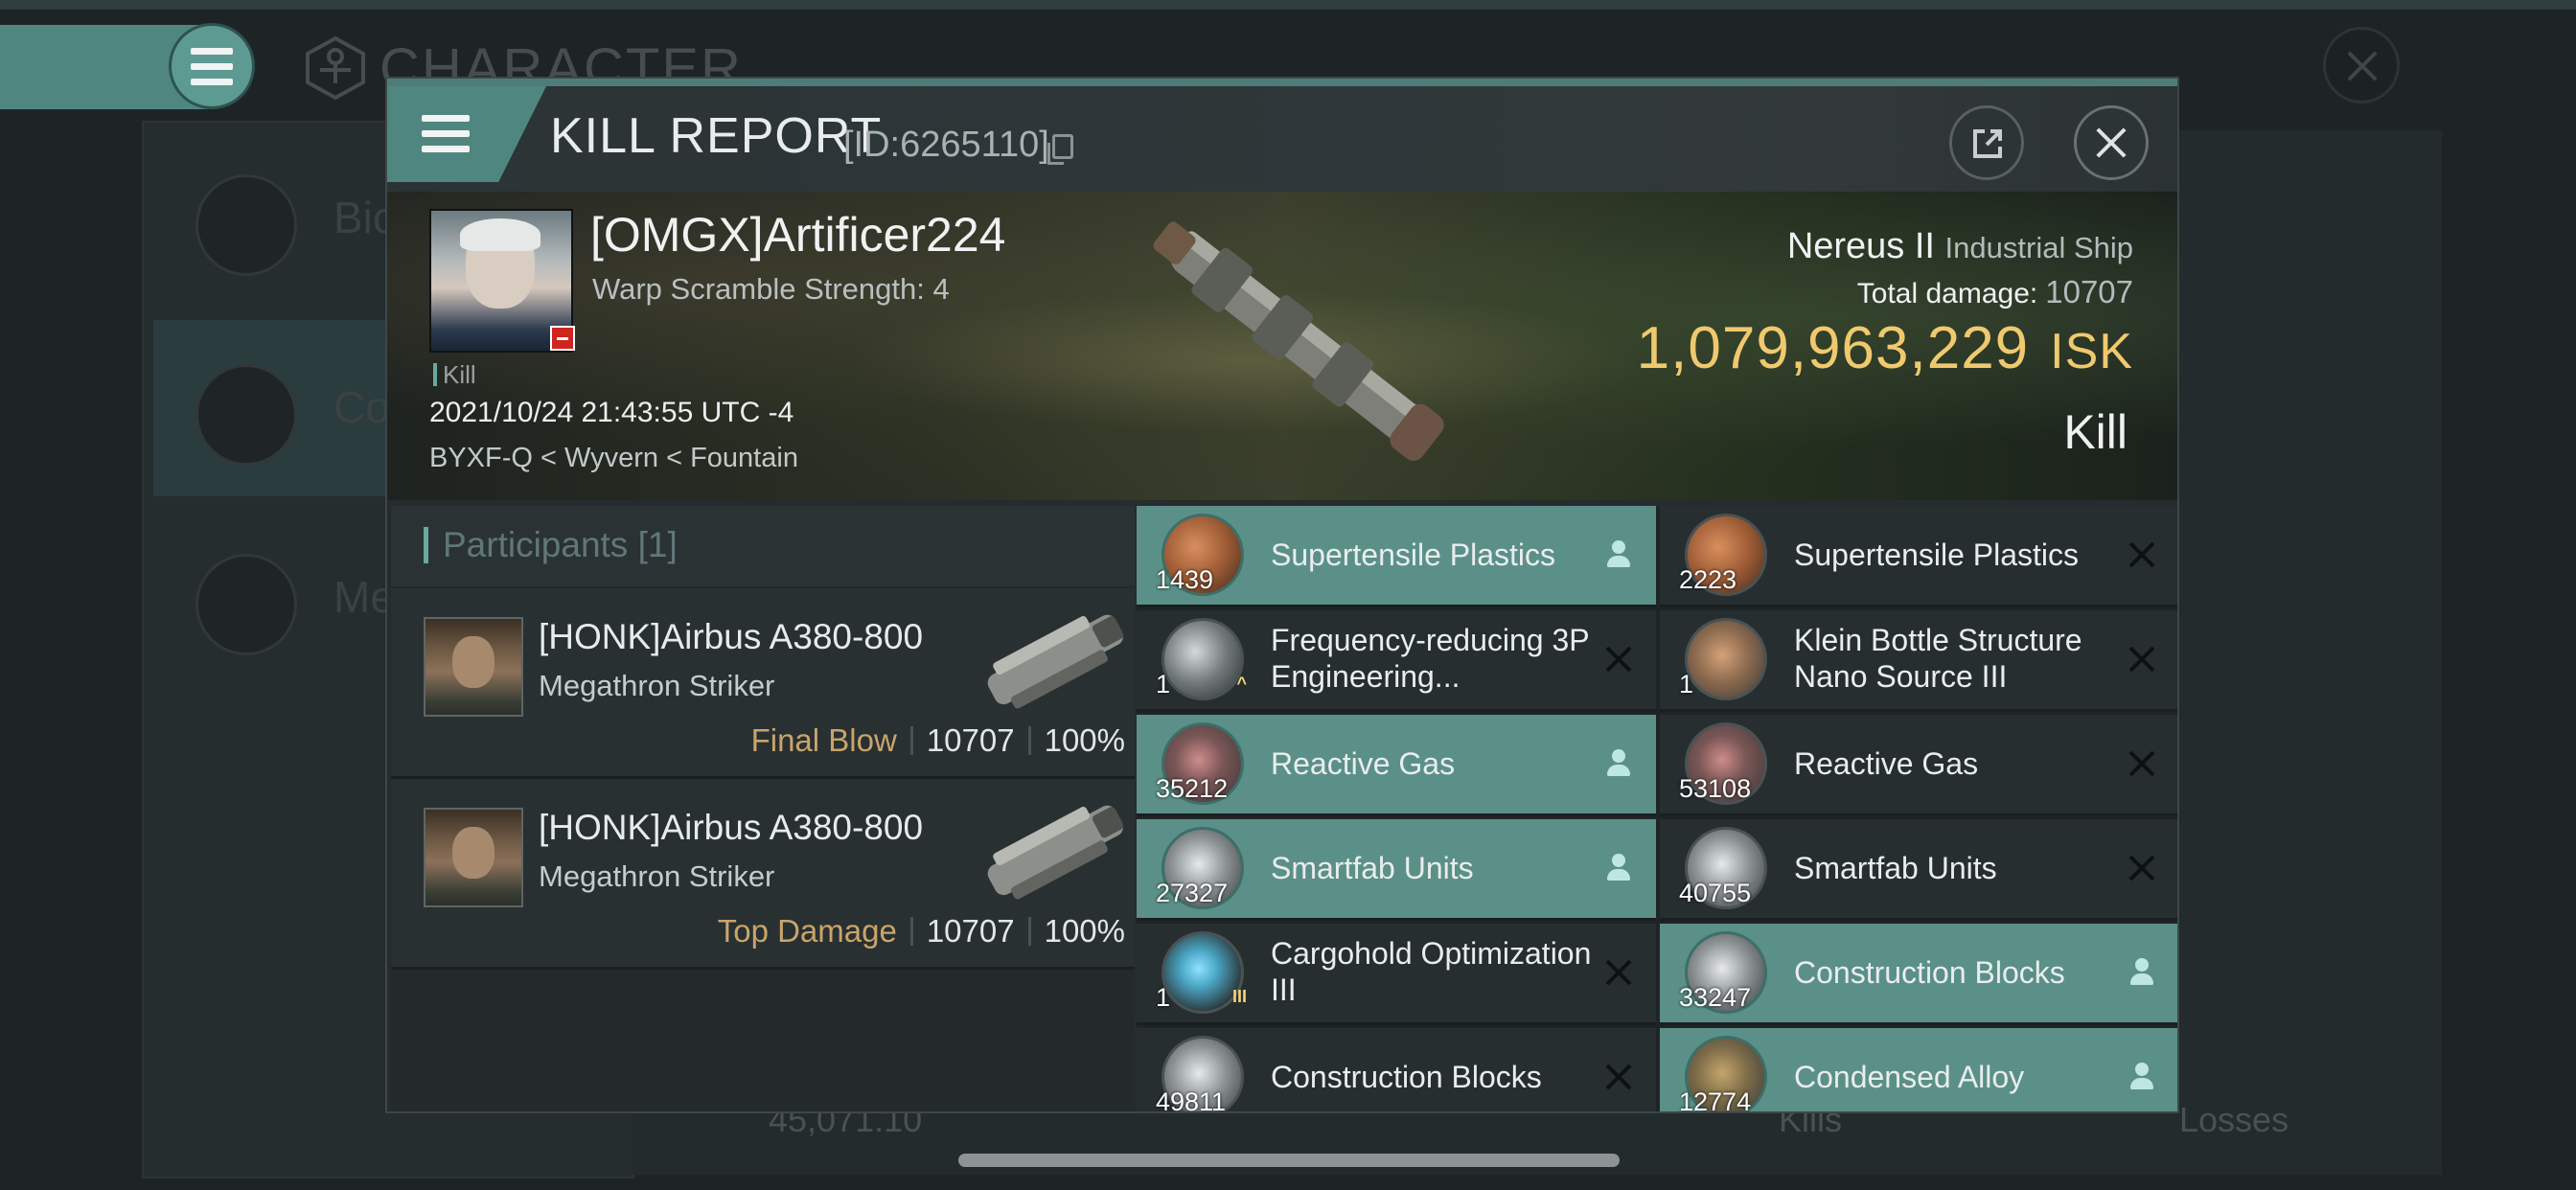  What do you see at coordinates (1396, 975) in the screenshot?
I see `item-row: III 1 Cargohold Optimization III` at bounding box center [1396, 975].